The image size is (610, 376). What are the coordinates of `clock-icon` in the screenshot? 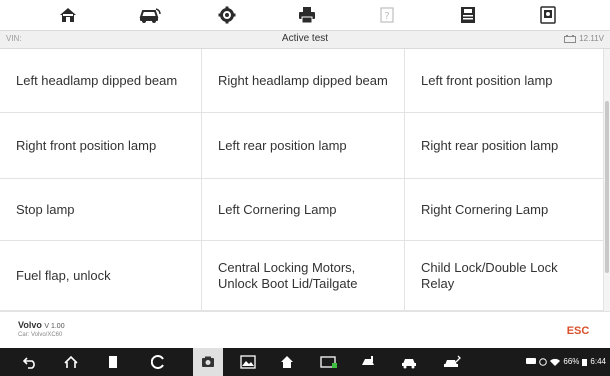 It's located at (543, 361).